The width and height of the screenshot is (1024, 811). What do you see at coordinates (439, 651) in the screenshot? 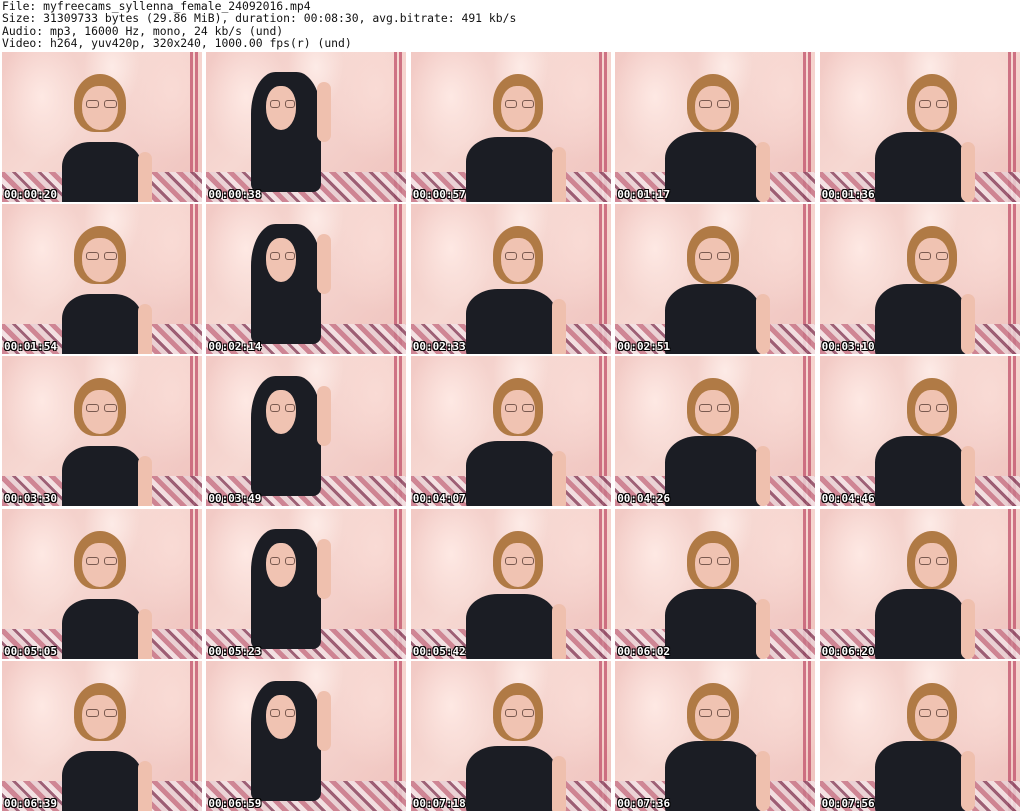
I see `thumbnail-timestamp: 00:05:42` at bounding box center [439, 651].